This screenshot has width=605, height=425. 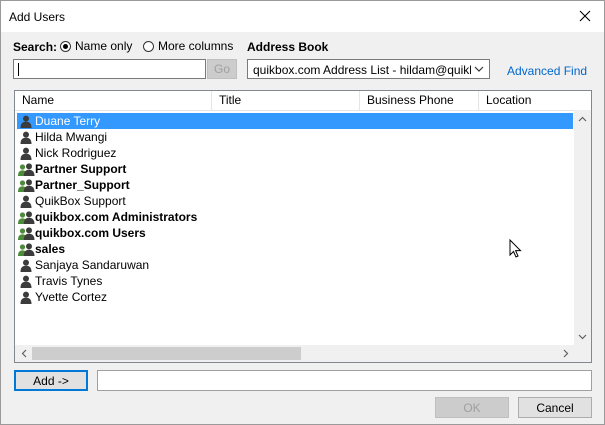 I want to click on list-item: Nick Rodriguez, so click(x=295, y=153).